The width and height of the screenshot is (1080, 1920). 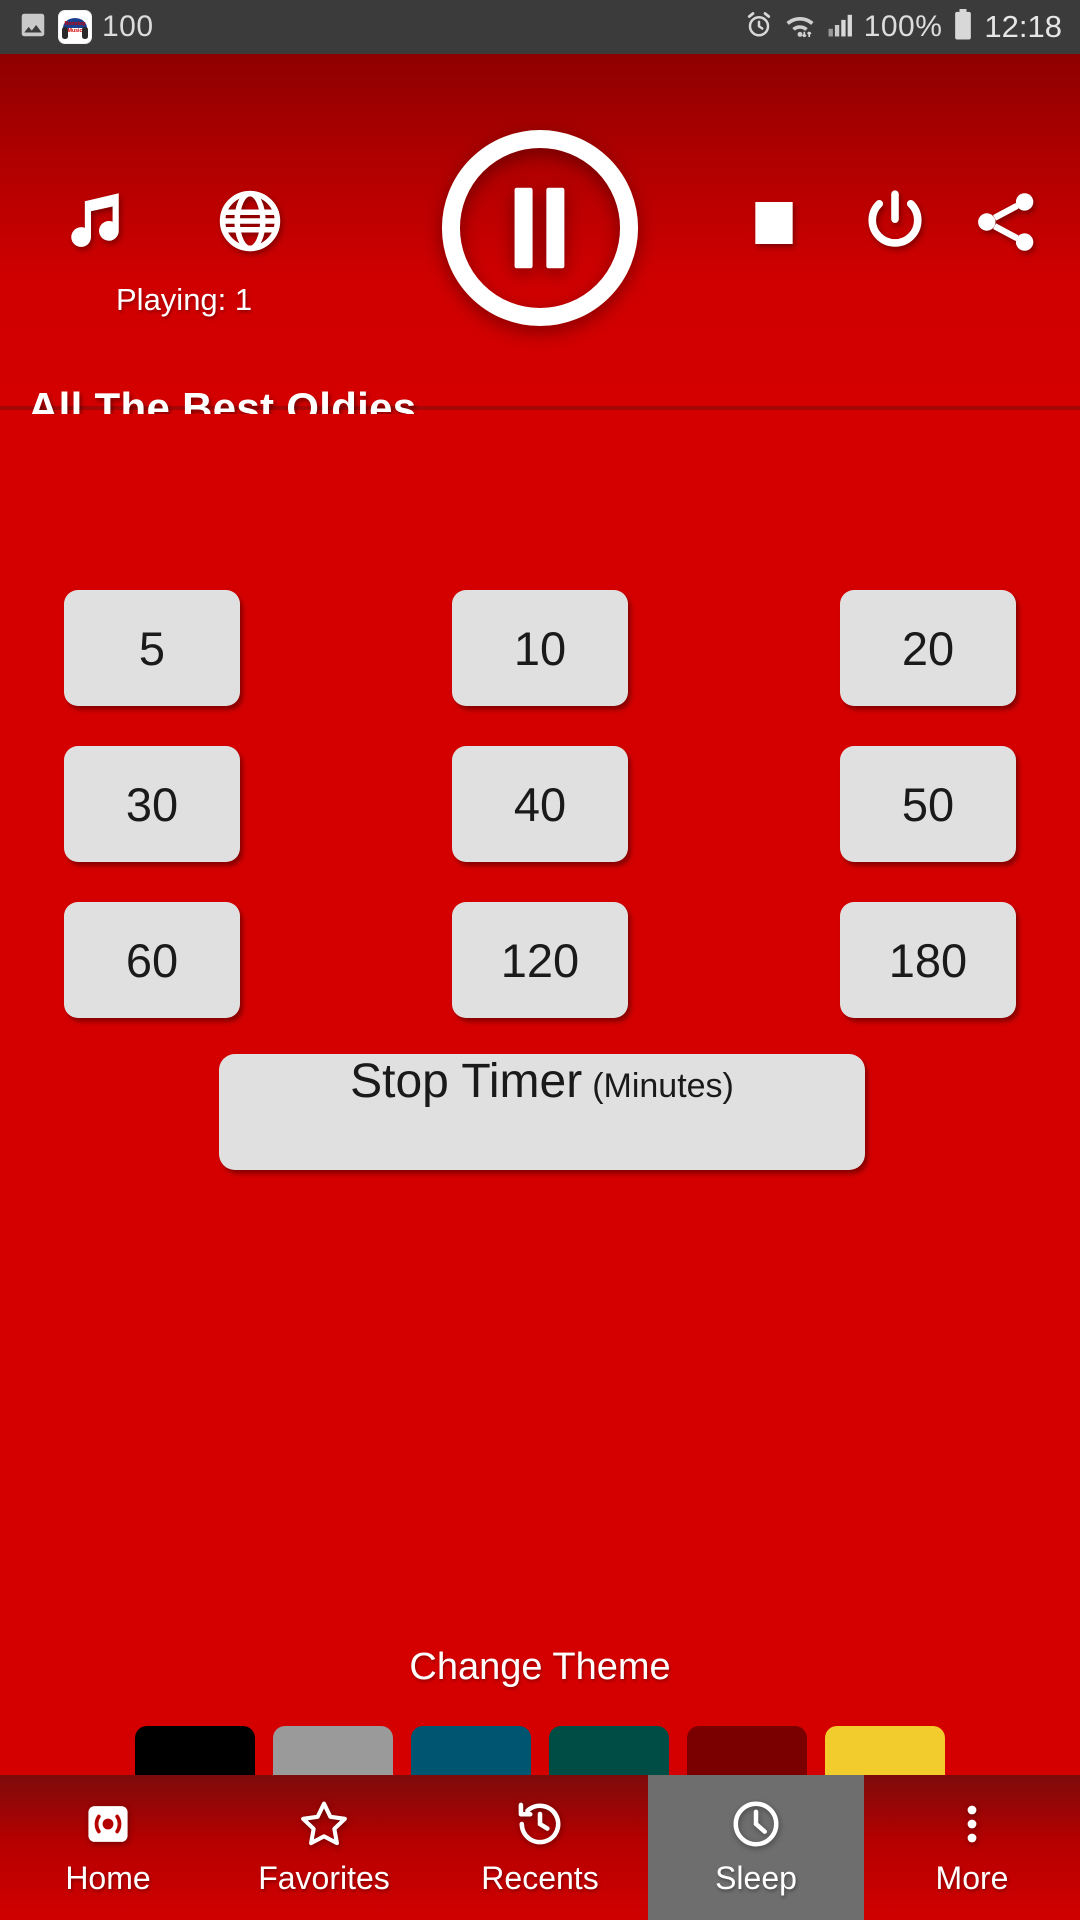 What do you see at coordinates (540, 1824) in the screenshot?
I see `history-icon` at bounding box center [540, 1824].